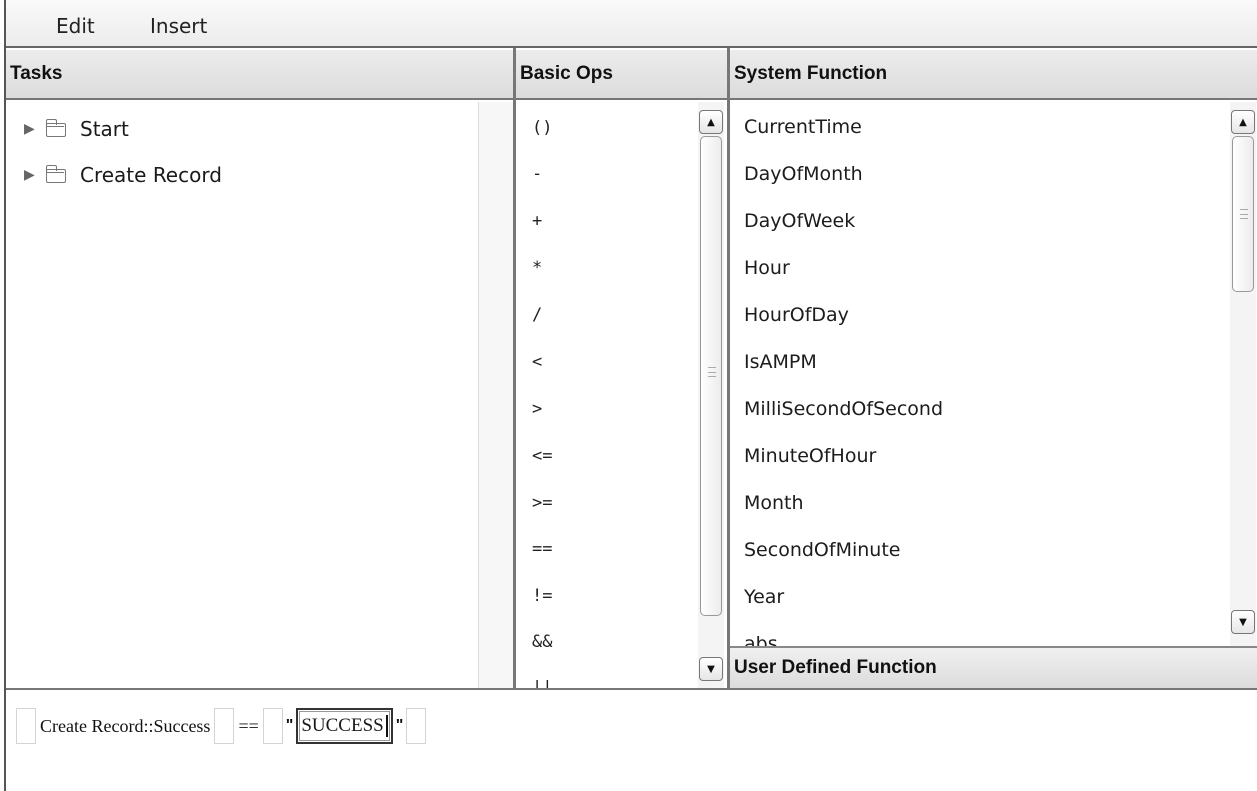 The image size is (1257, 791). I want to click on function-item: MilliSecondOfSecond, so click(843, 409).